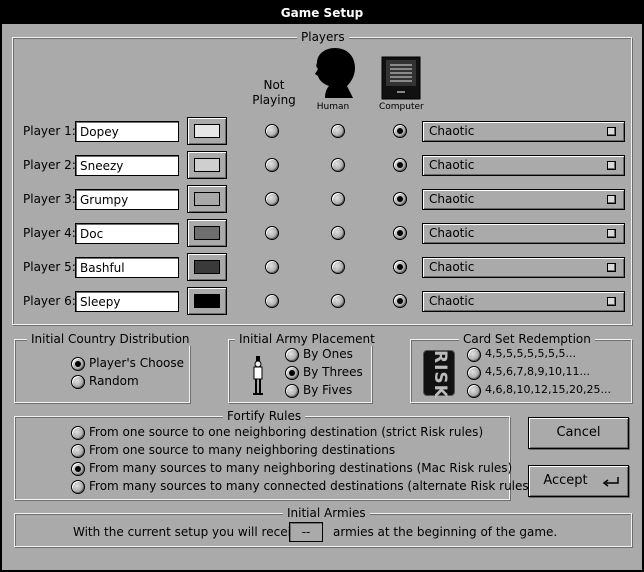  I want to click on by-ones-radio, so click(292, 355).